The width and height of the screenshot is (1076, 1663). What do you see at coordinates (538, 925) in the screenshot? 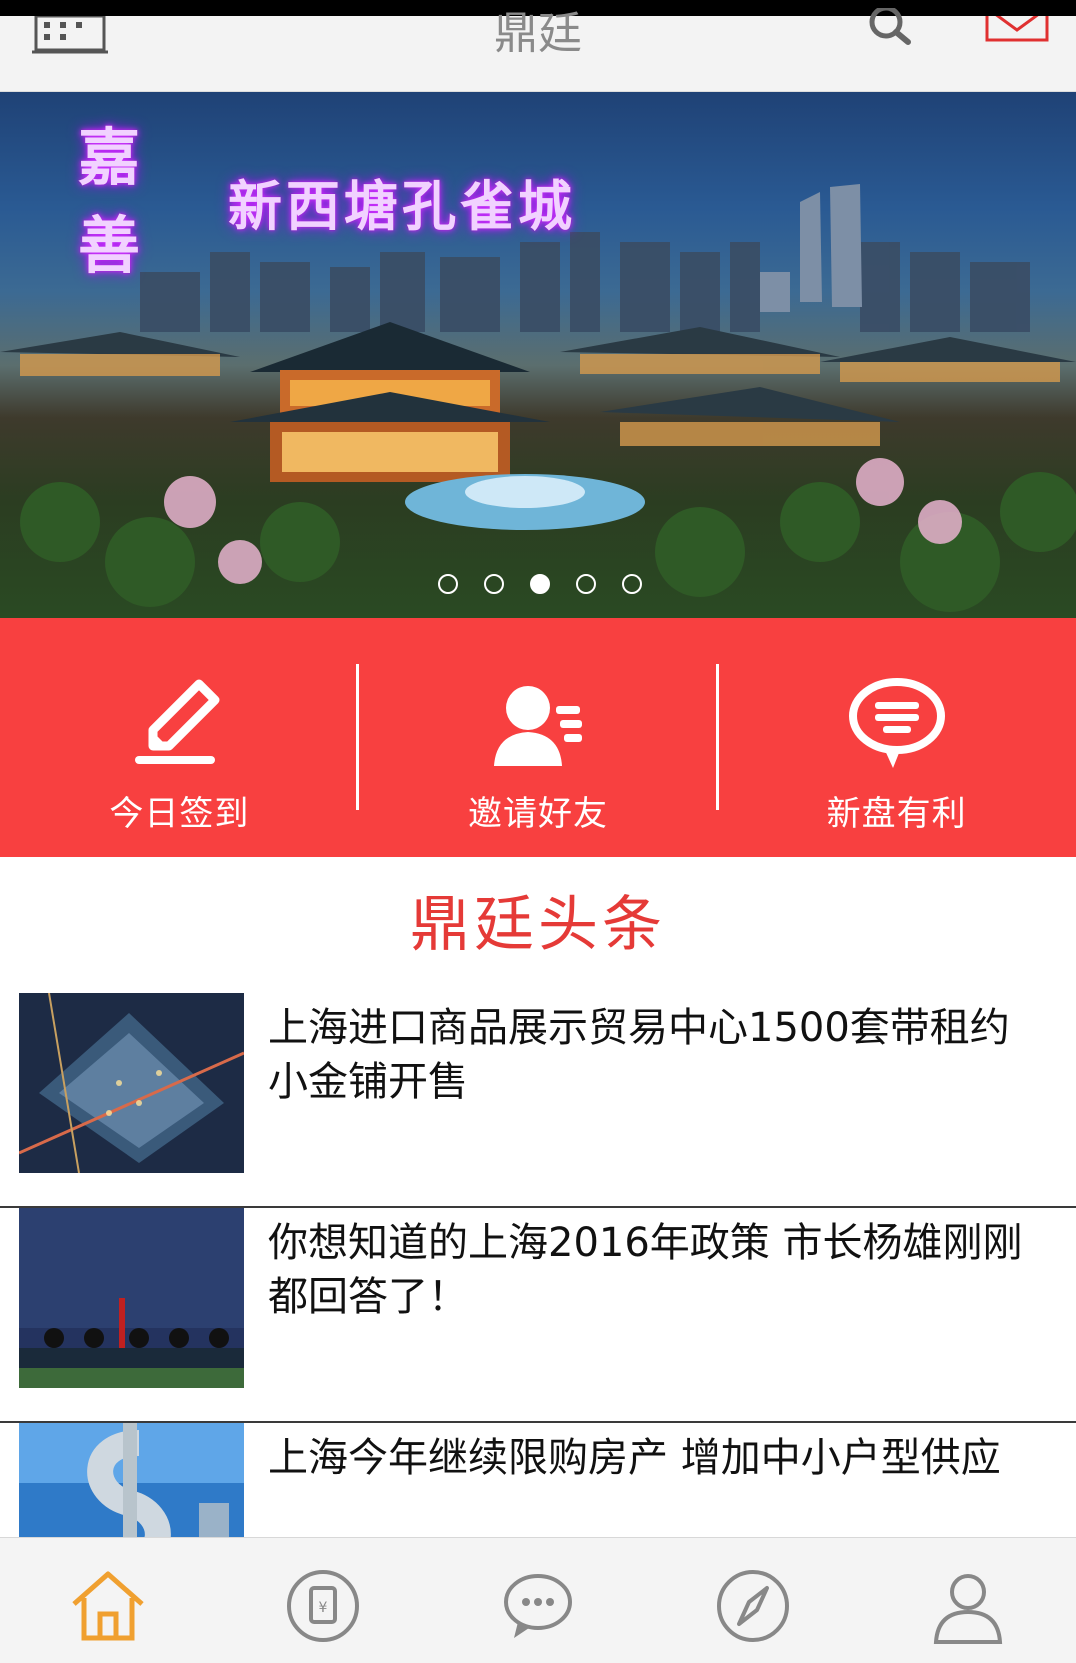
I see `section-title: 鼎廷头条` at bounding box center [538, 925].